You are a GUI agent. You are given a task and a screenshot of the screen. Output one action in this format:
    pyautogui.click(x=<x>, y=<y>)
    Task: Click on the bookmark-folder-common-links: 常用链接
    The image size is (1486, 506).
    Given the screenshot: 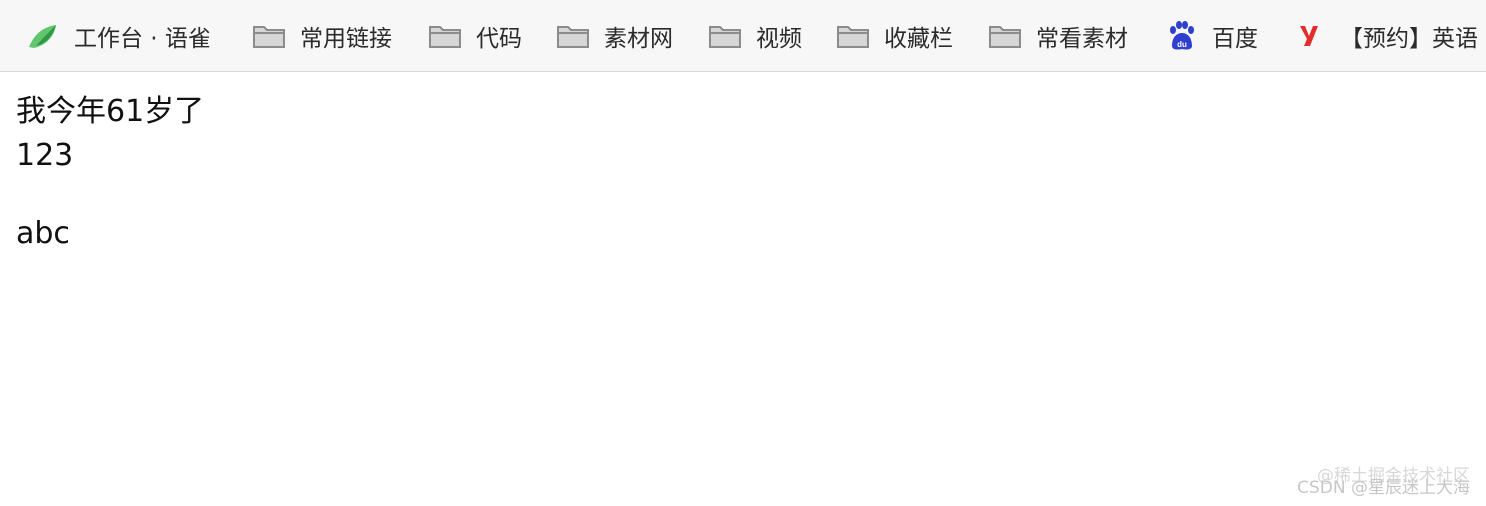 What is the action you would take?
    pyautogui.click(x=322, y=35)
    